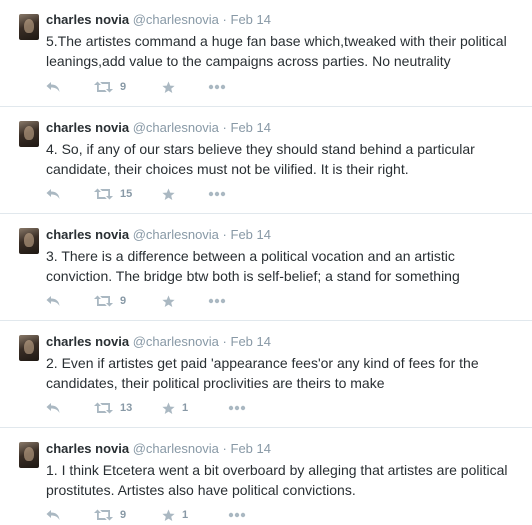 This screenshot has height=525, width=532. I want to click on retweet-button: 15, so click(113, 194).